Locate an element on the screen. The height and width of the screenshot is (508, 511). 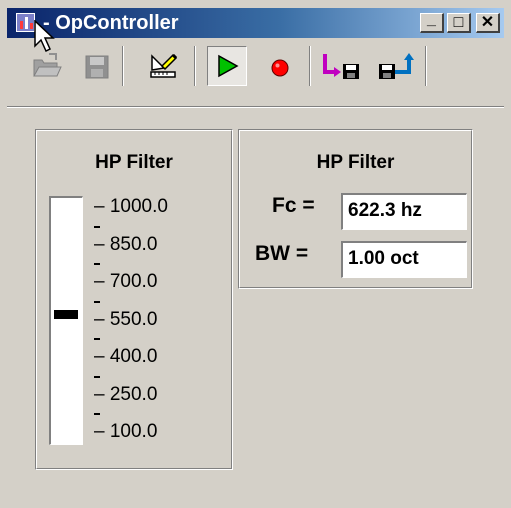
fc-slider-track is located at coordinates (66, 320).